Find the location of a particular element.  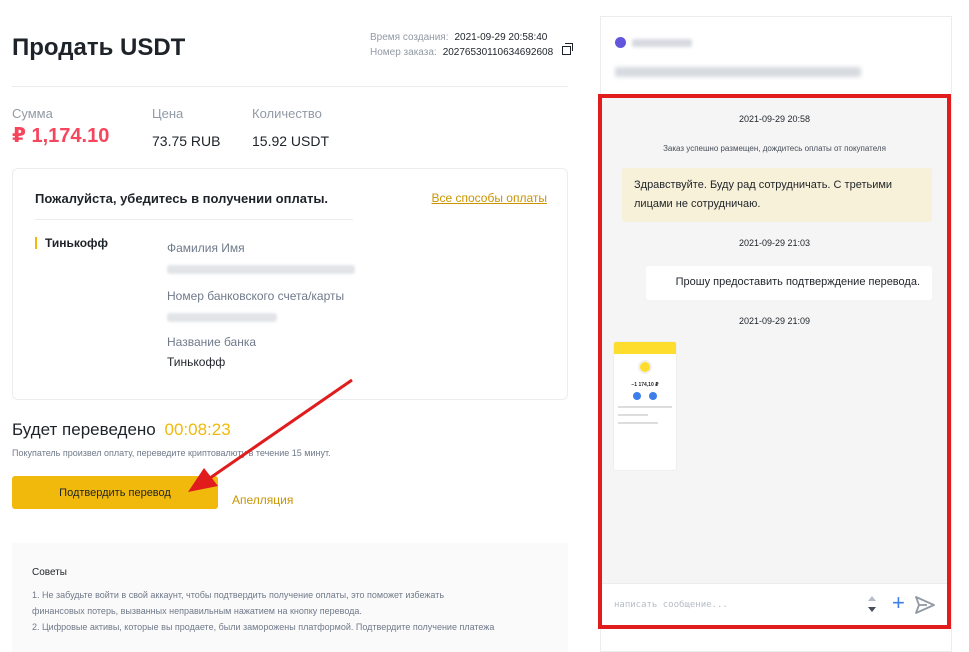

avatar is located at coordinates (620, 42).